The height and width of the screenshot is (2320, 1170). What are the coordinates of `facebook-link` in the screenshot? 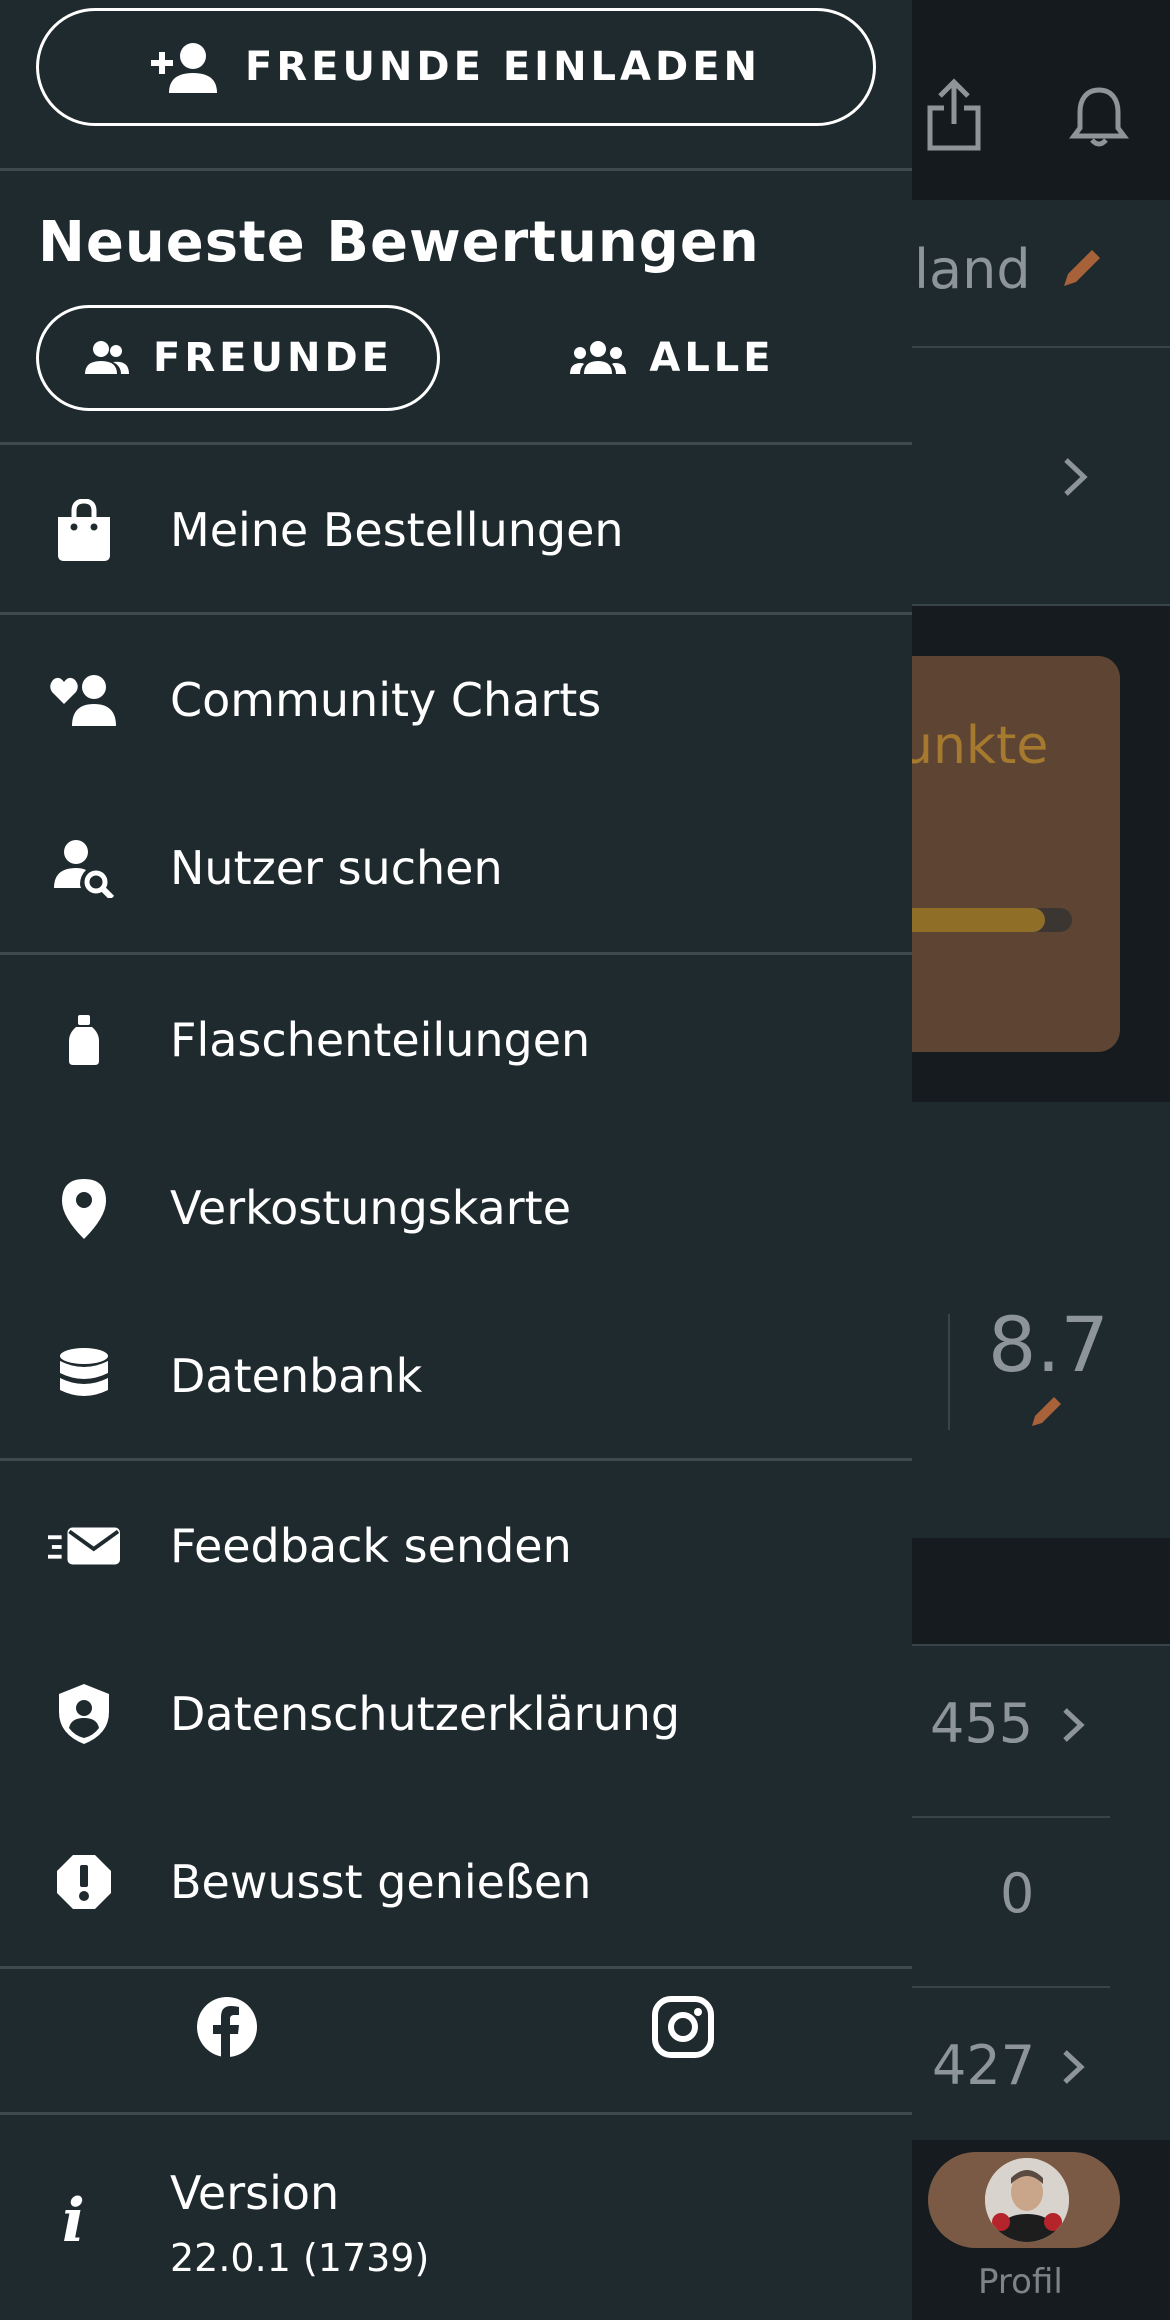 It's located at (227, 2027).